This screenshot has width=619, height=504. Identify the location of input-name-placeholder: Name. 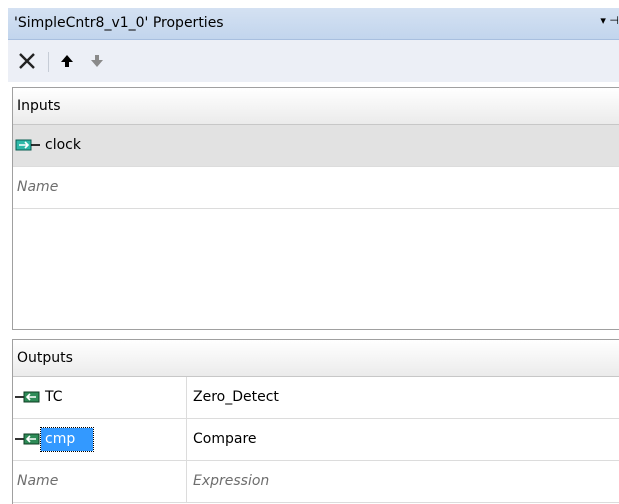
(38, 187).